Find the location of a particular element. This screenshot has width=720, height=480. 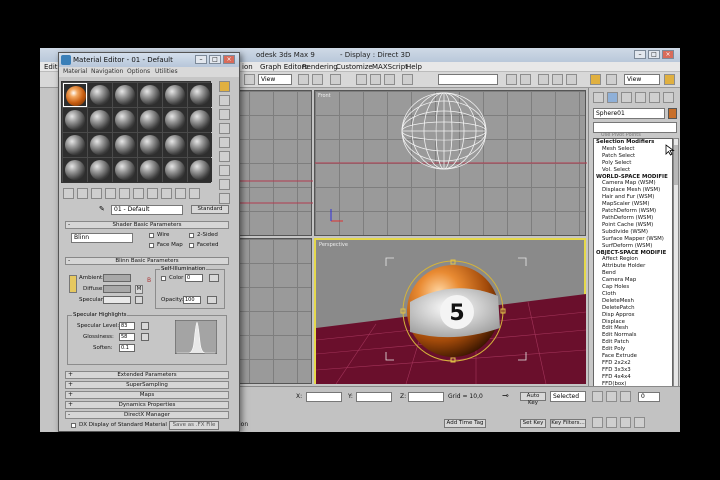

modifier-list-item: Affect Region is located at coordinates (633, 259).